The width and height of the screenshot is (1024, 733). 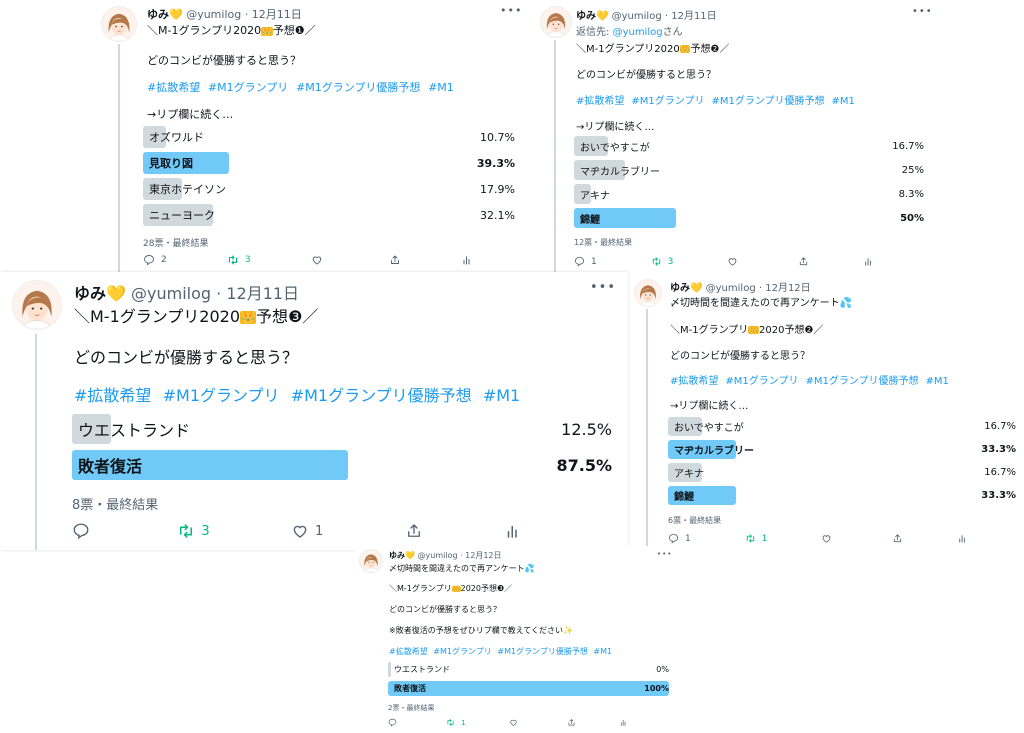 What do you see at coordinates (267, 31) in the screenshot?
I see `crown-emoji: 👑` at bounding box center [267, 31].